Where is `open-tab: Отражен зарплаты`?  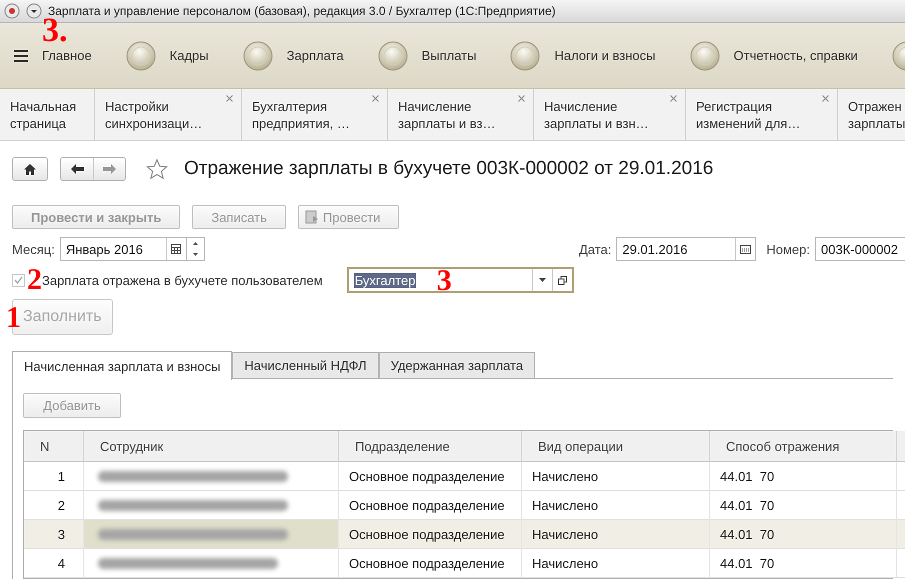
open-tab: Отражен зарплаты is located at coordinates (871, 114).